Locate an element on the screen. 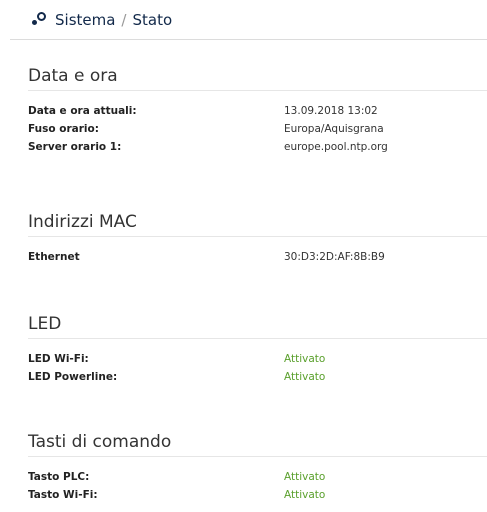 This screenshot has height=512, width=487. info-row-ethernet: Ethernet 30:D3:2D:AF:8B:B9 is located at coordinates (257, 257).